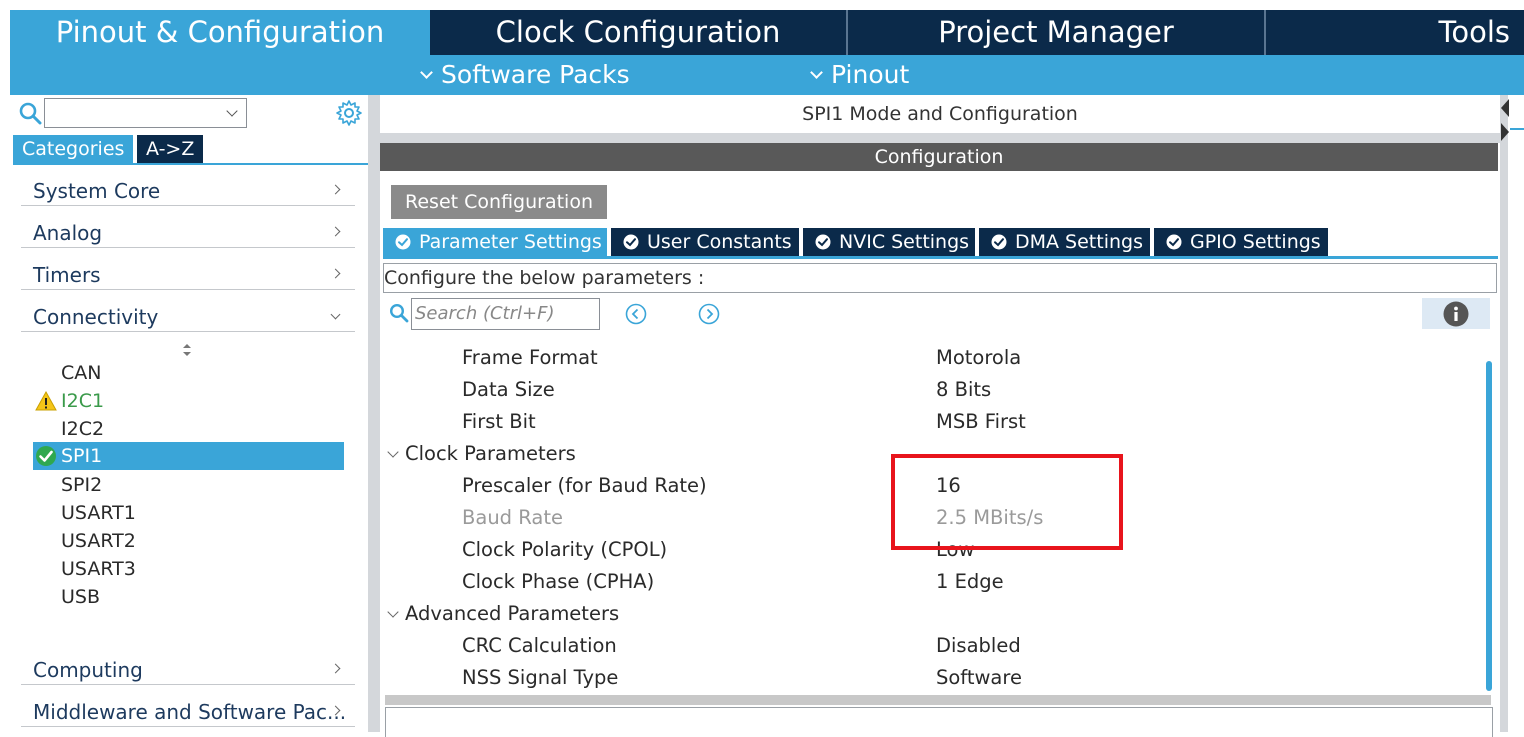 This screenshot has width=1524, height=737. I want to click on software-packs-menu: Software Packs, so click(525, 75).